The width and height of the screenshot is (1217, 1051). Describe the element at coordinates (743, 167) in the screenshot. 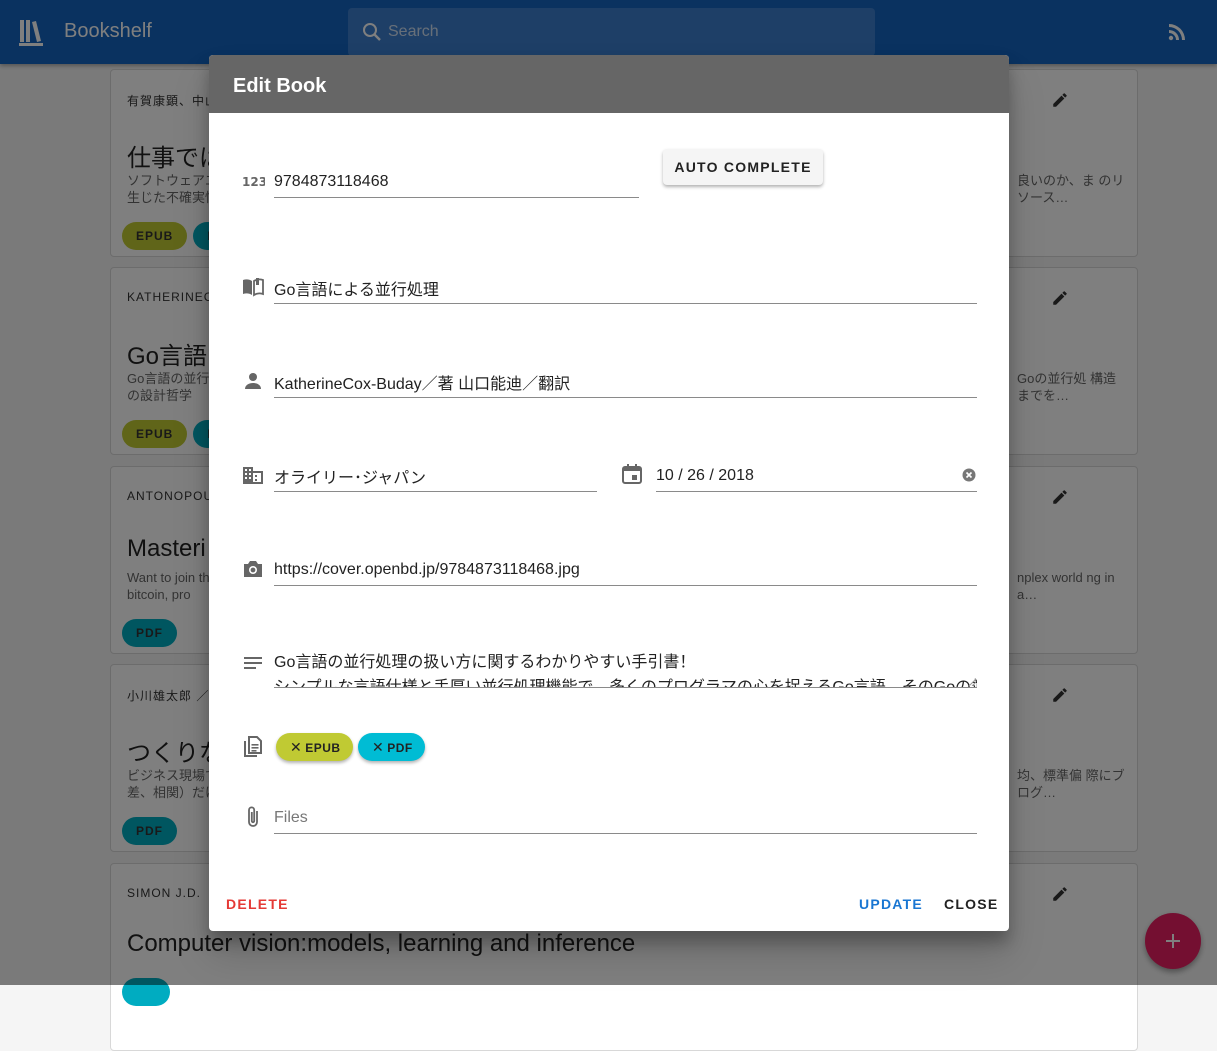

I see `auto-complete-button: AUTO COMPLETE` at that location.